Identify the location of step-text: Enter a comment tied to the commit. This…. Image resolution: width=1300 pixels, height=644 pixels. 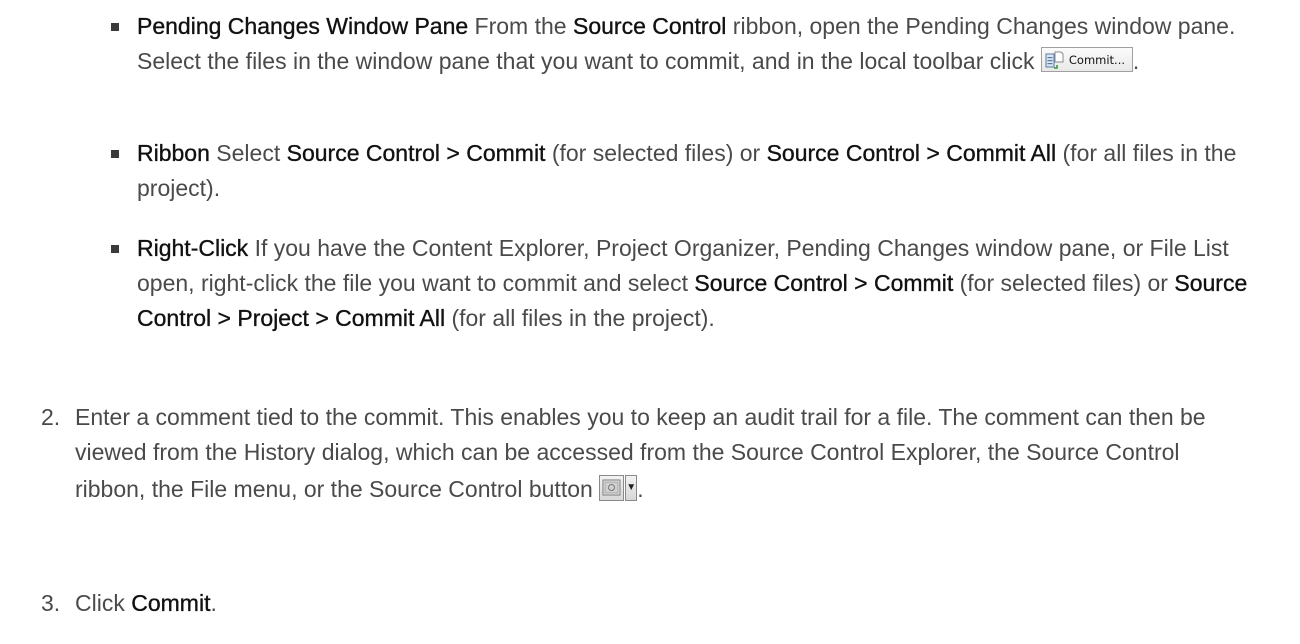
(640, 453).